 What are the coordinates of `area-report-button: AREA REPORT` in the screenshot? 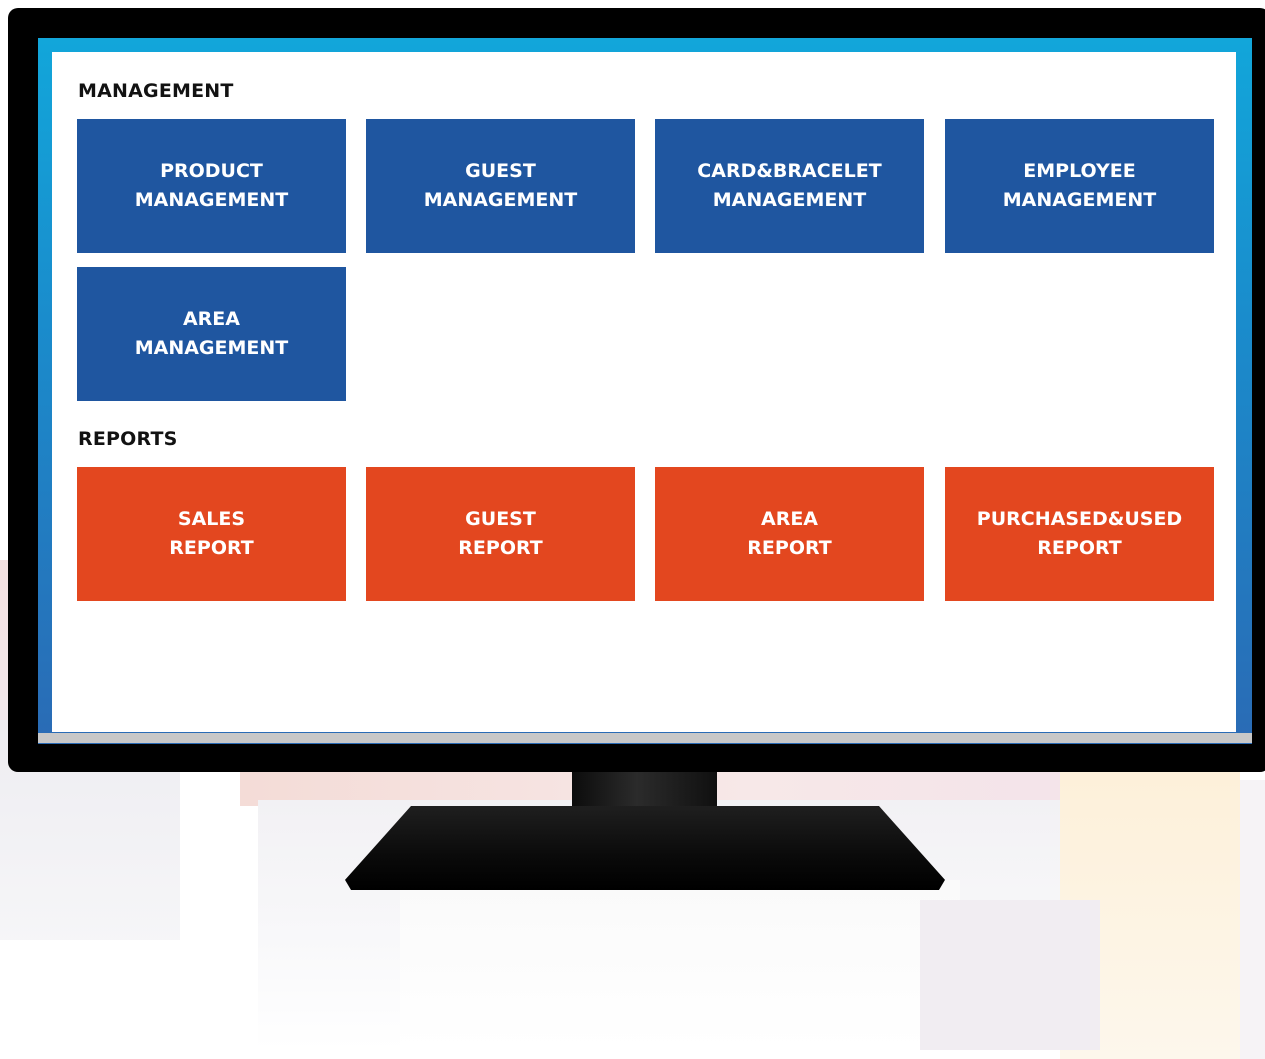 It's located at (789, 534).